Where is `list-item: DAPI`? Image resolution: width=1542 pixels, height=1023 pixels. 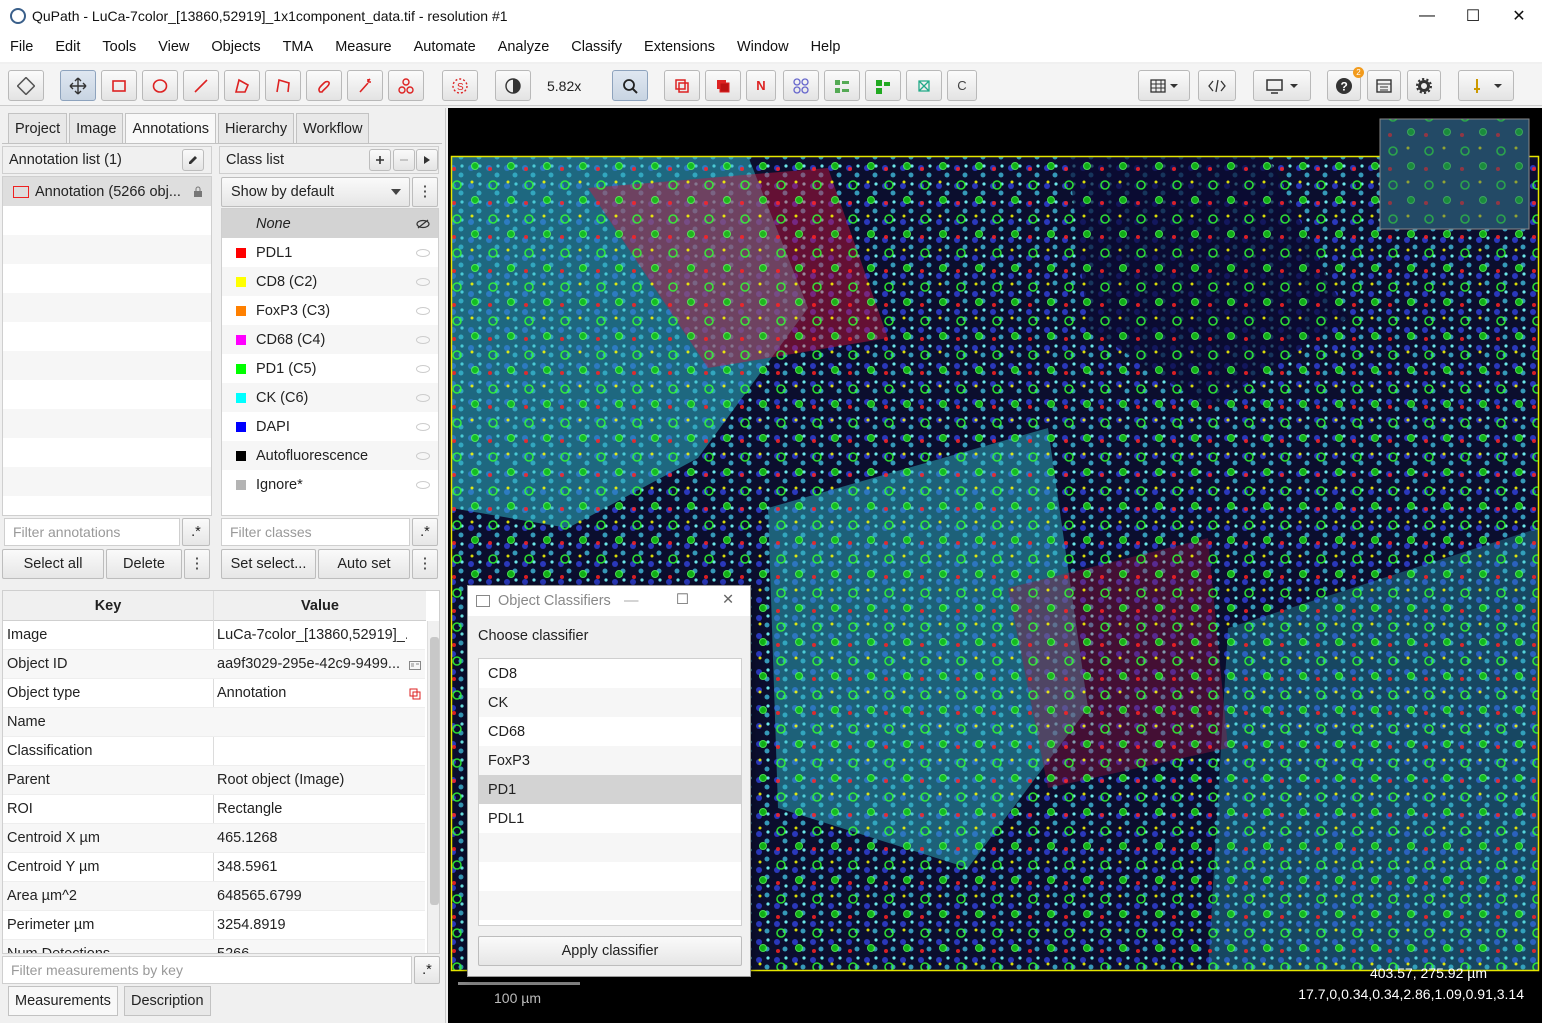
list-item: DAPI is located at coordinates (330, 426).